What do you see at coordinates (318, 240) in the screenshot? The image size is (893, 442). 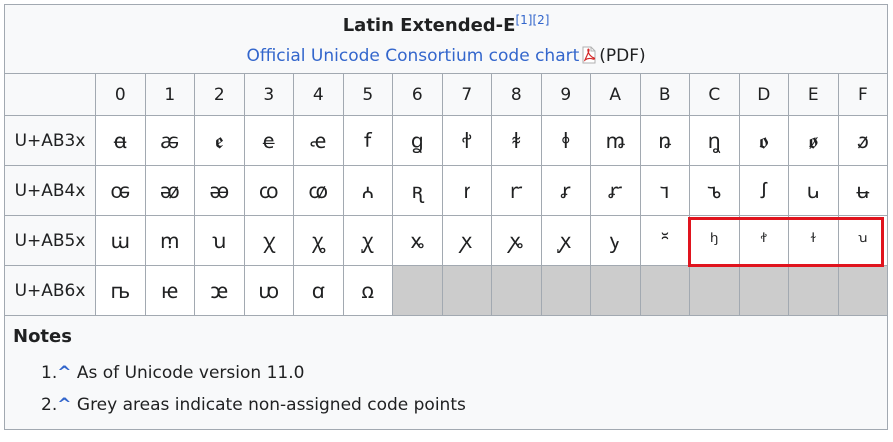 I see `character-cell: ꭔ` at bounding box center [318, 240].